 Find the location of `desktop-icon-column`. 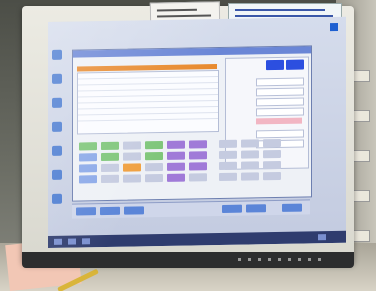

desktop-icon-column is located at coordinates (57, 139).